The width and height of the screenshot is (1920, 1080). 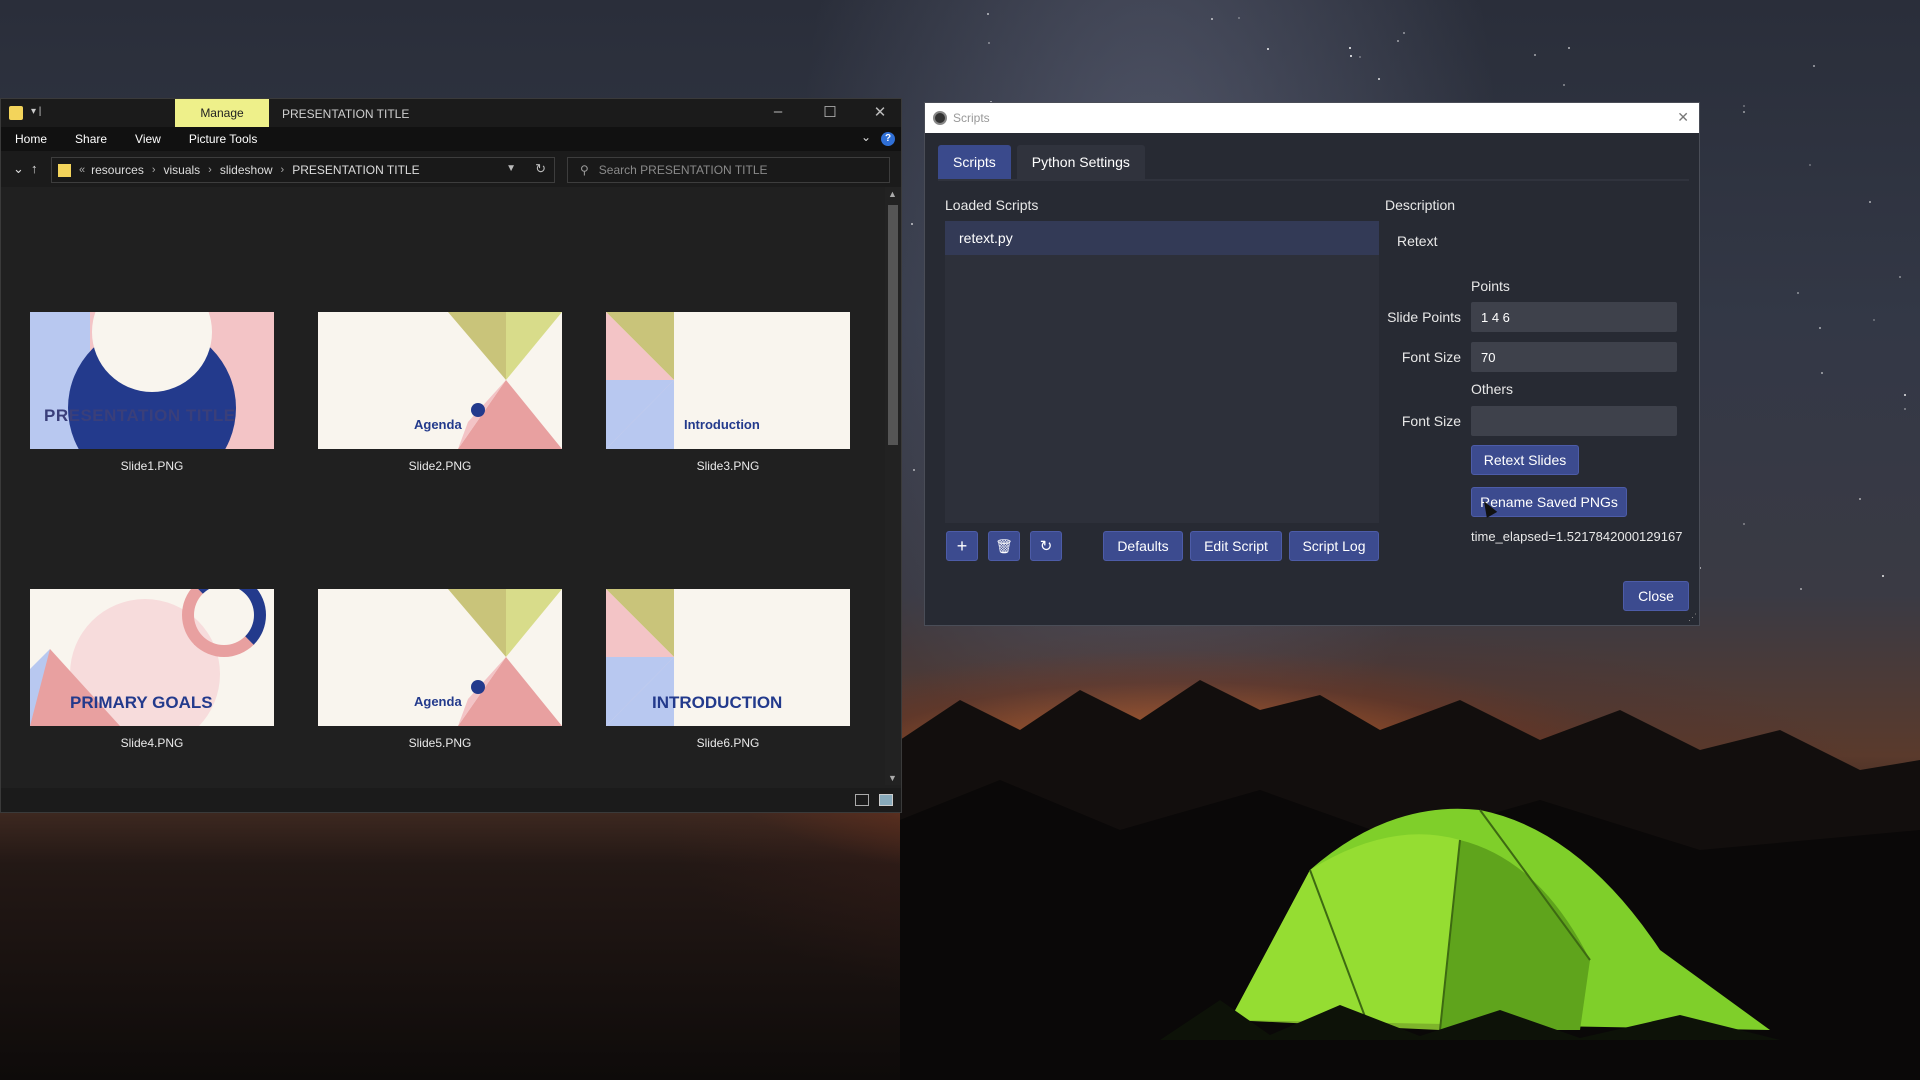 What do you see at coordinates (511, 168) in the screenshot?
I see `chevron-down-icon: ▼` at bounding box center [511, 168].